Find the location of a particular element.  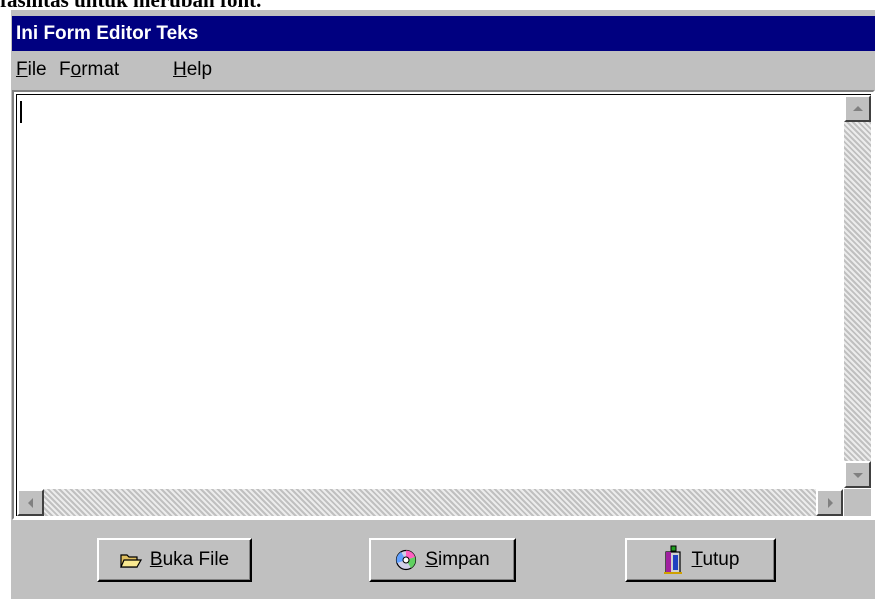

arrow-left-icon is located at coordinates (30, 502).